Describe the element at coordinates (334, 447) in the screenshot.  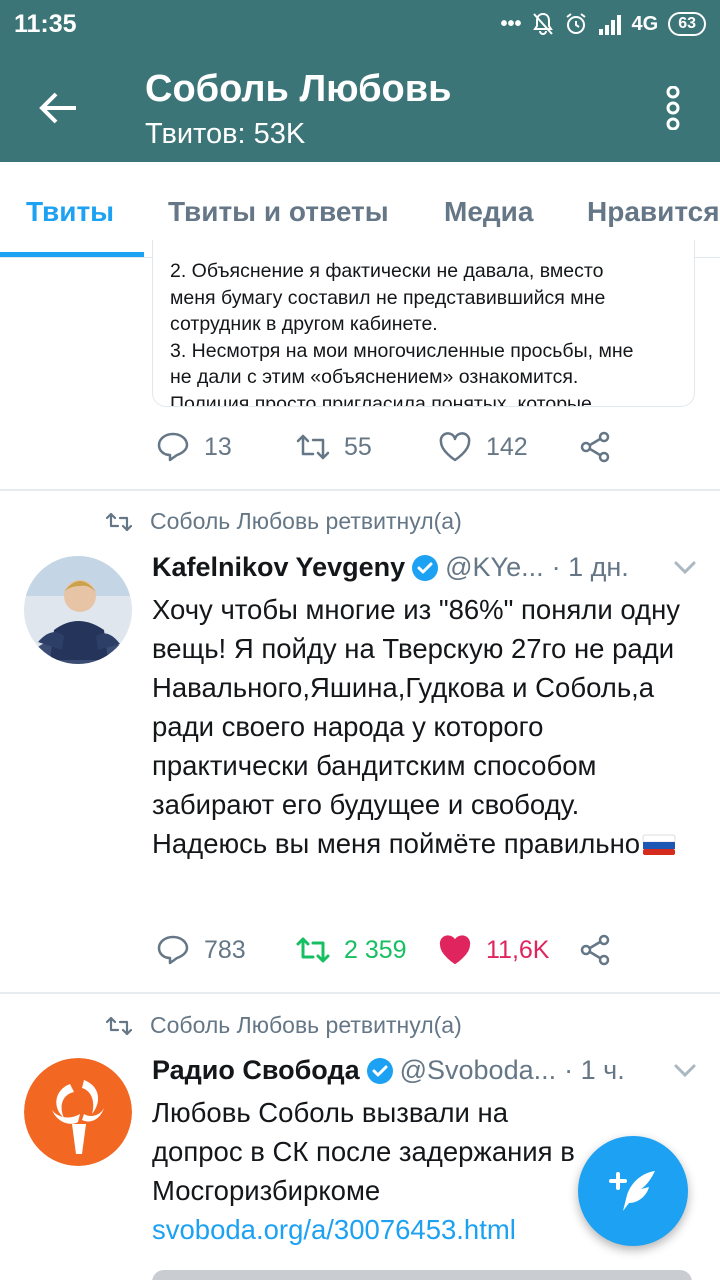
I see `retweet-button: 55` at that location.